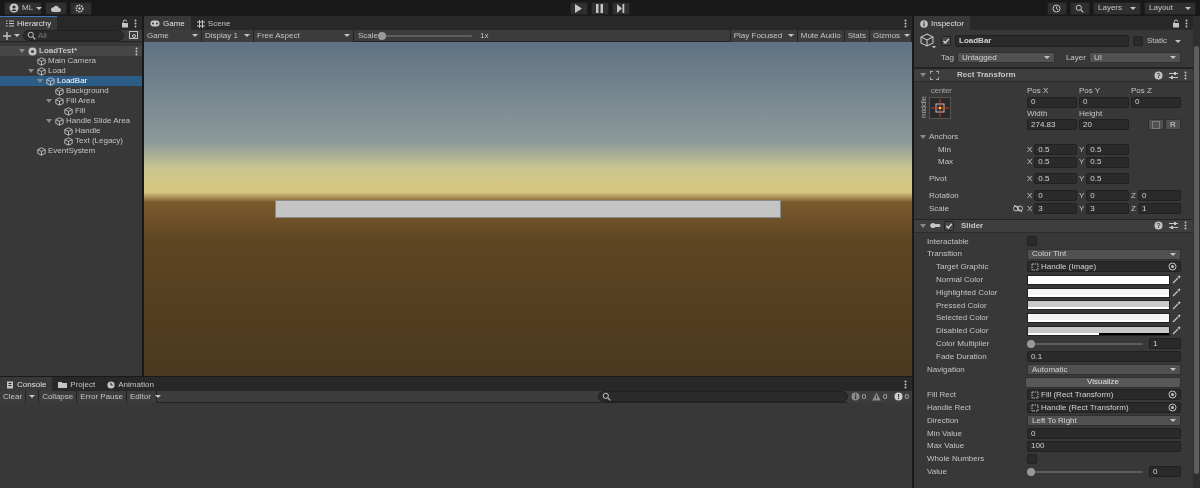 The image size is (1200, 488). Describe the element at coordinates (944, 149) in the screenshot. I see `field-label: Min` at that location.